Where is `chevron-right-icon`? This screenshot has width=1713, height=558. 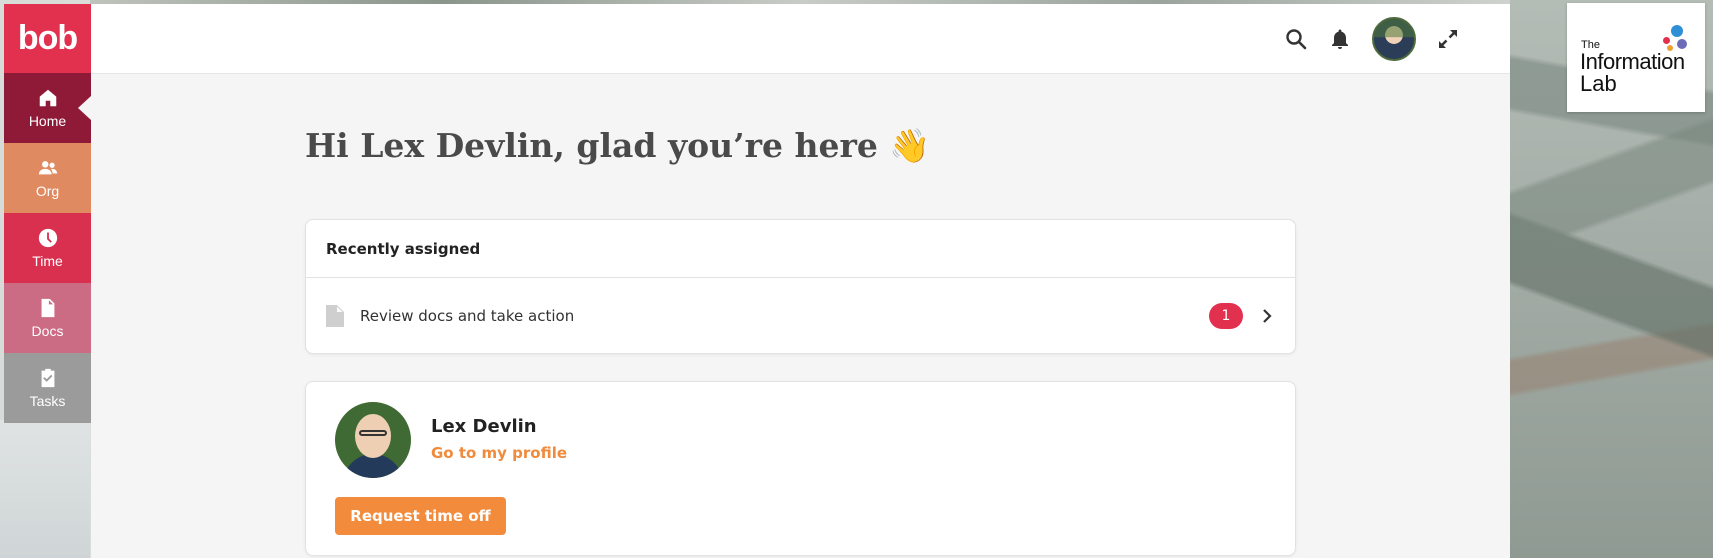 chevron-right-icon is located at coordinates (1267, 316).